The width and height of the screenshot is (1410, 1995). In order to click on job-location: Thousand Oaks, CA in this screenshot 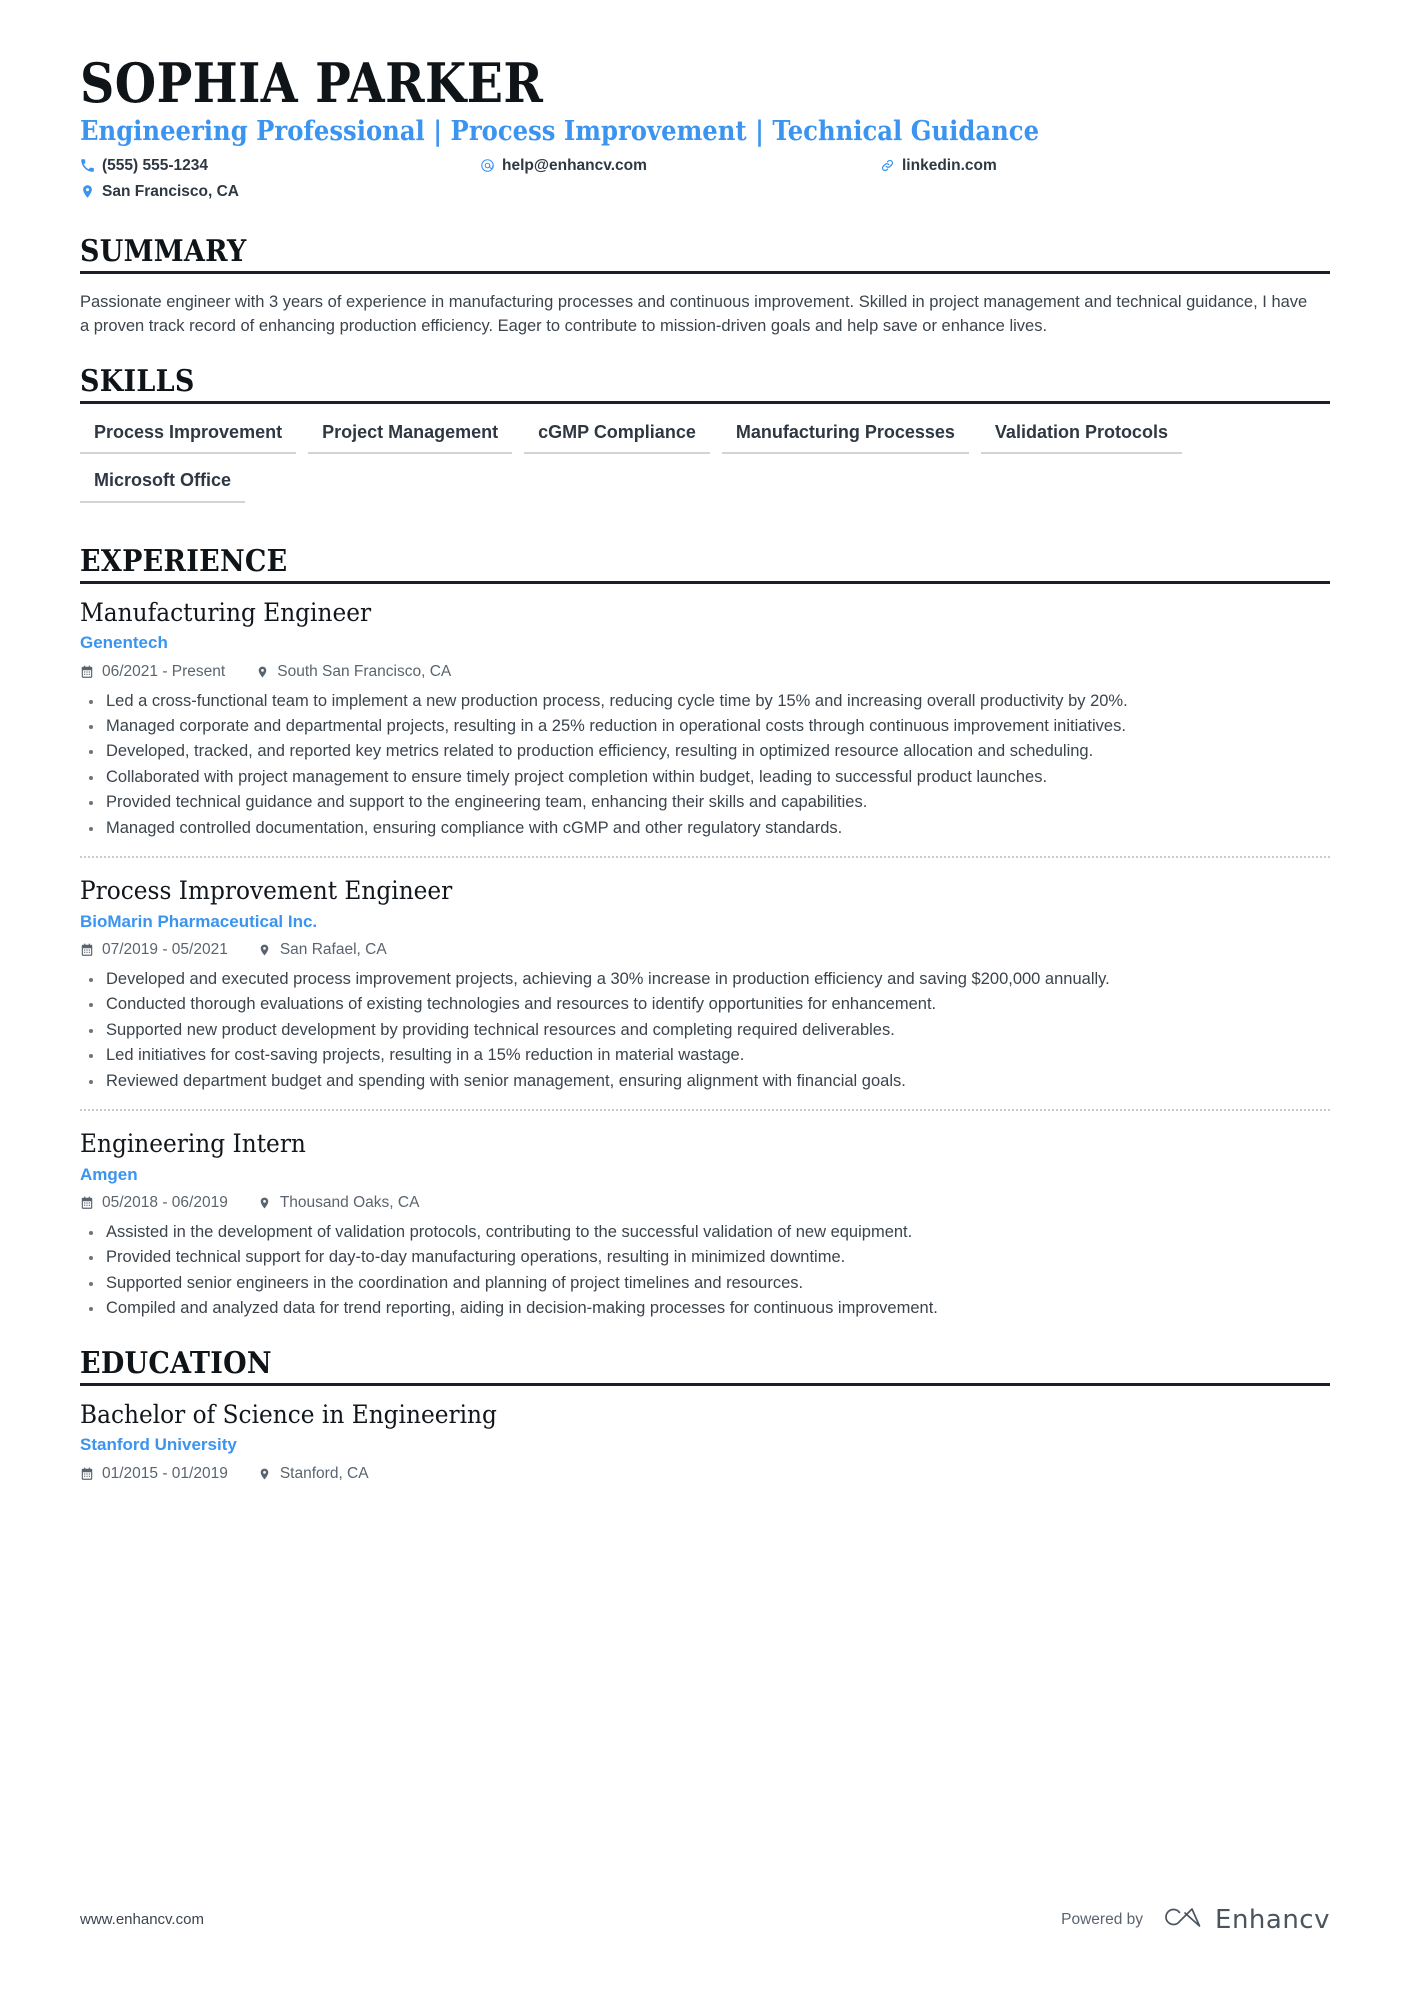, I will do `click(349, 1203)`.